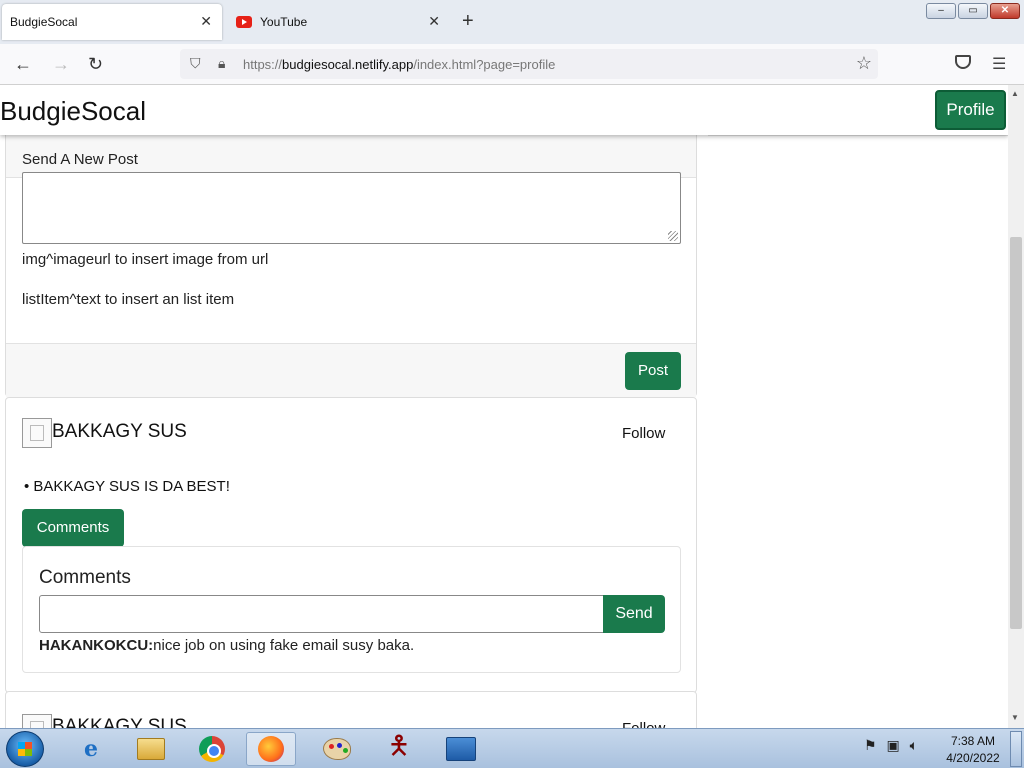 The image size is (1024, 771). Describe the element at coordinates (23, 64) in the screenshot. I see `back-arrow-icon: ←` at that location.